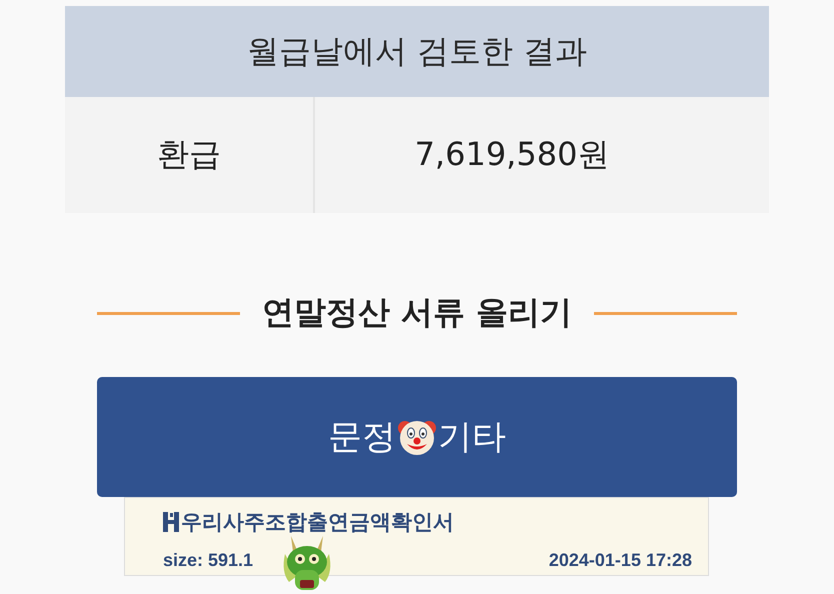 Image resolution: width=834 pixels, height=594 pixels. I want to click on table-cell-text: 7,619,580원, so click(512, 154).